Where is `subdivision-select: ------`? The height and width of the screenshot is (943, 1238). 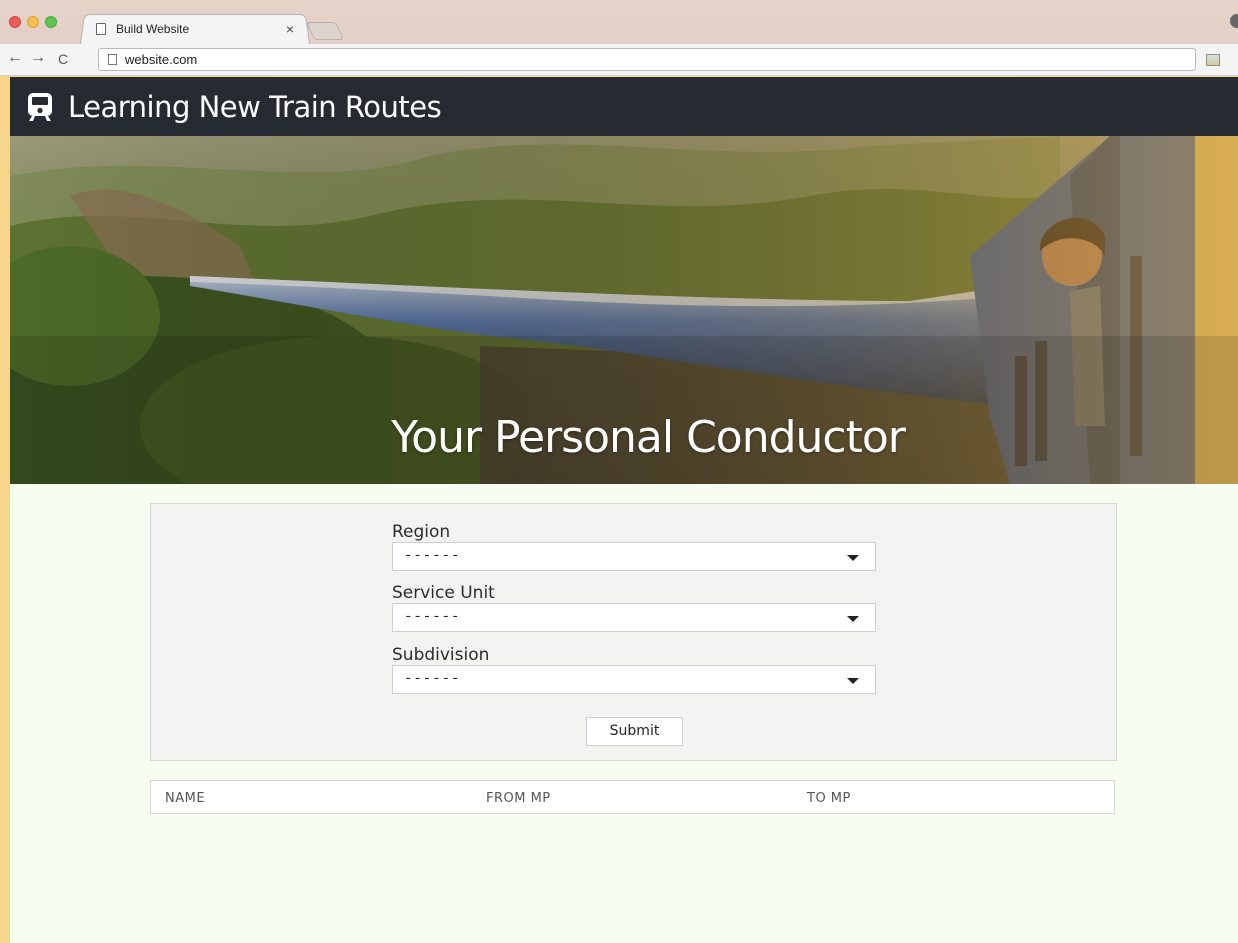 subdivision-select: ------ is located at coordinates (634, 679).